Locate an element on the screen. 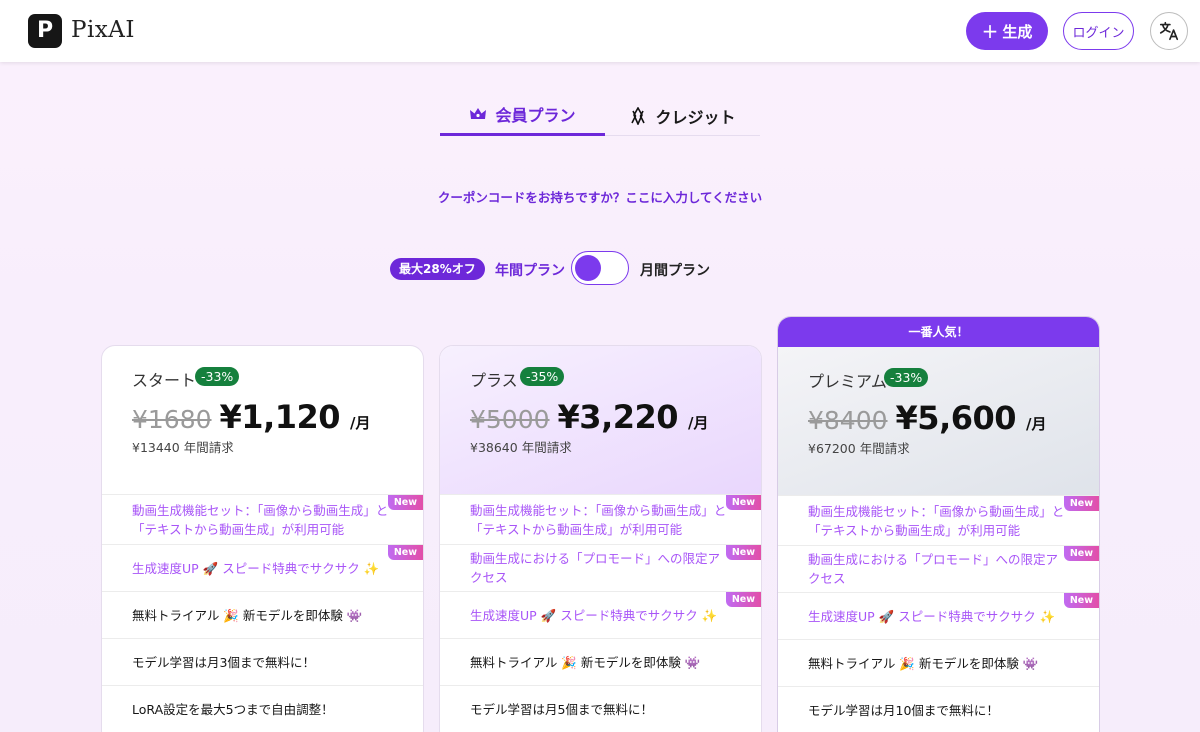  plan-name: プラス is located at coordinates (494, 380).